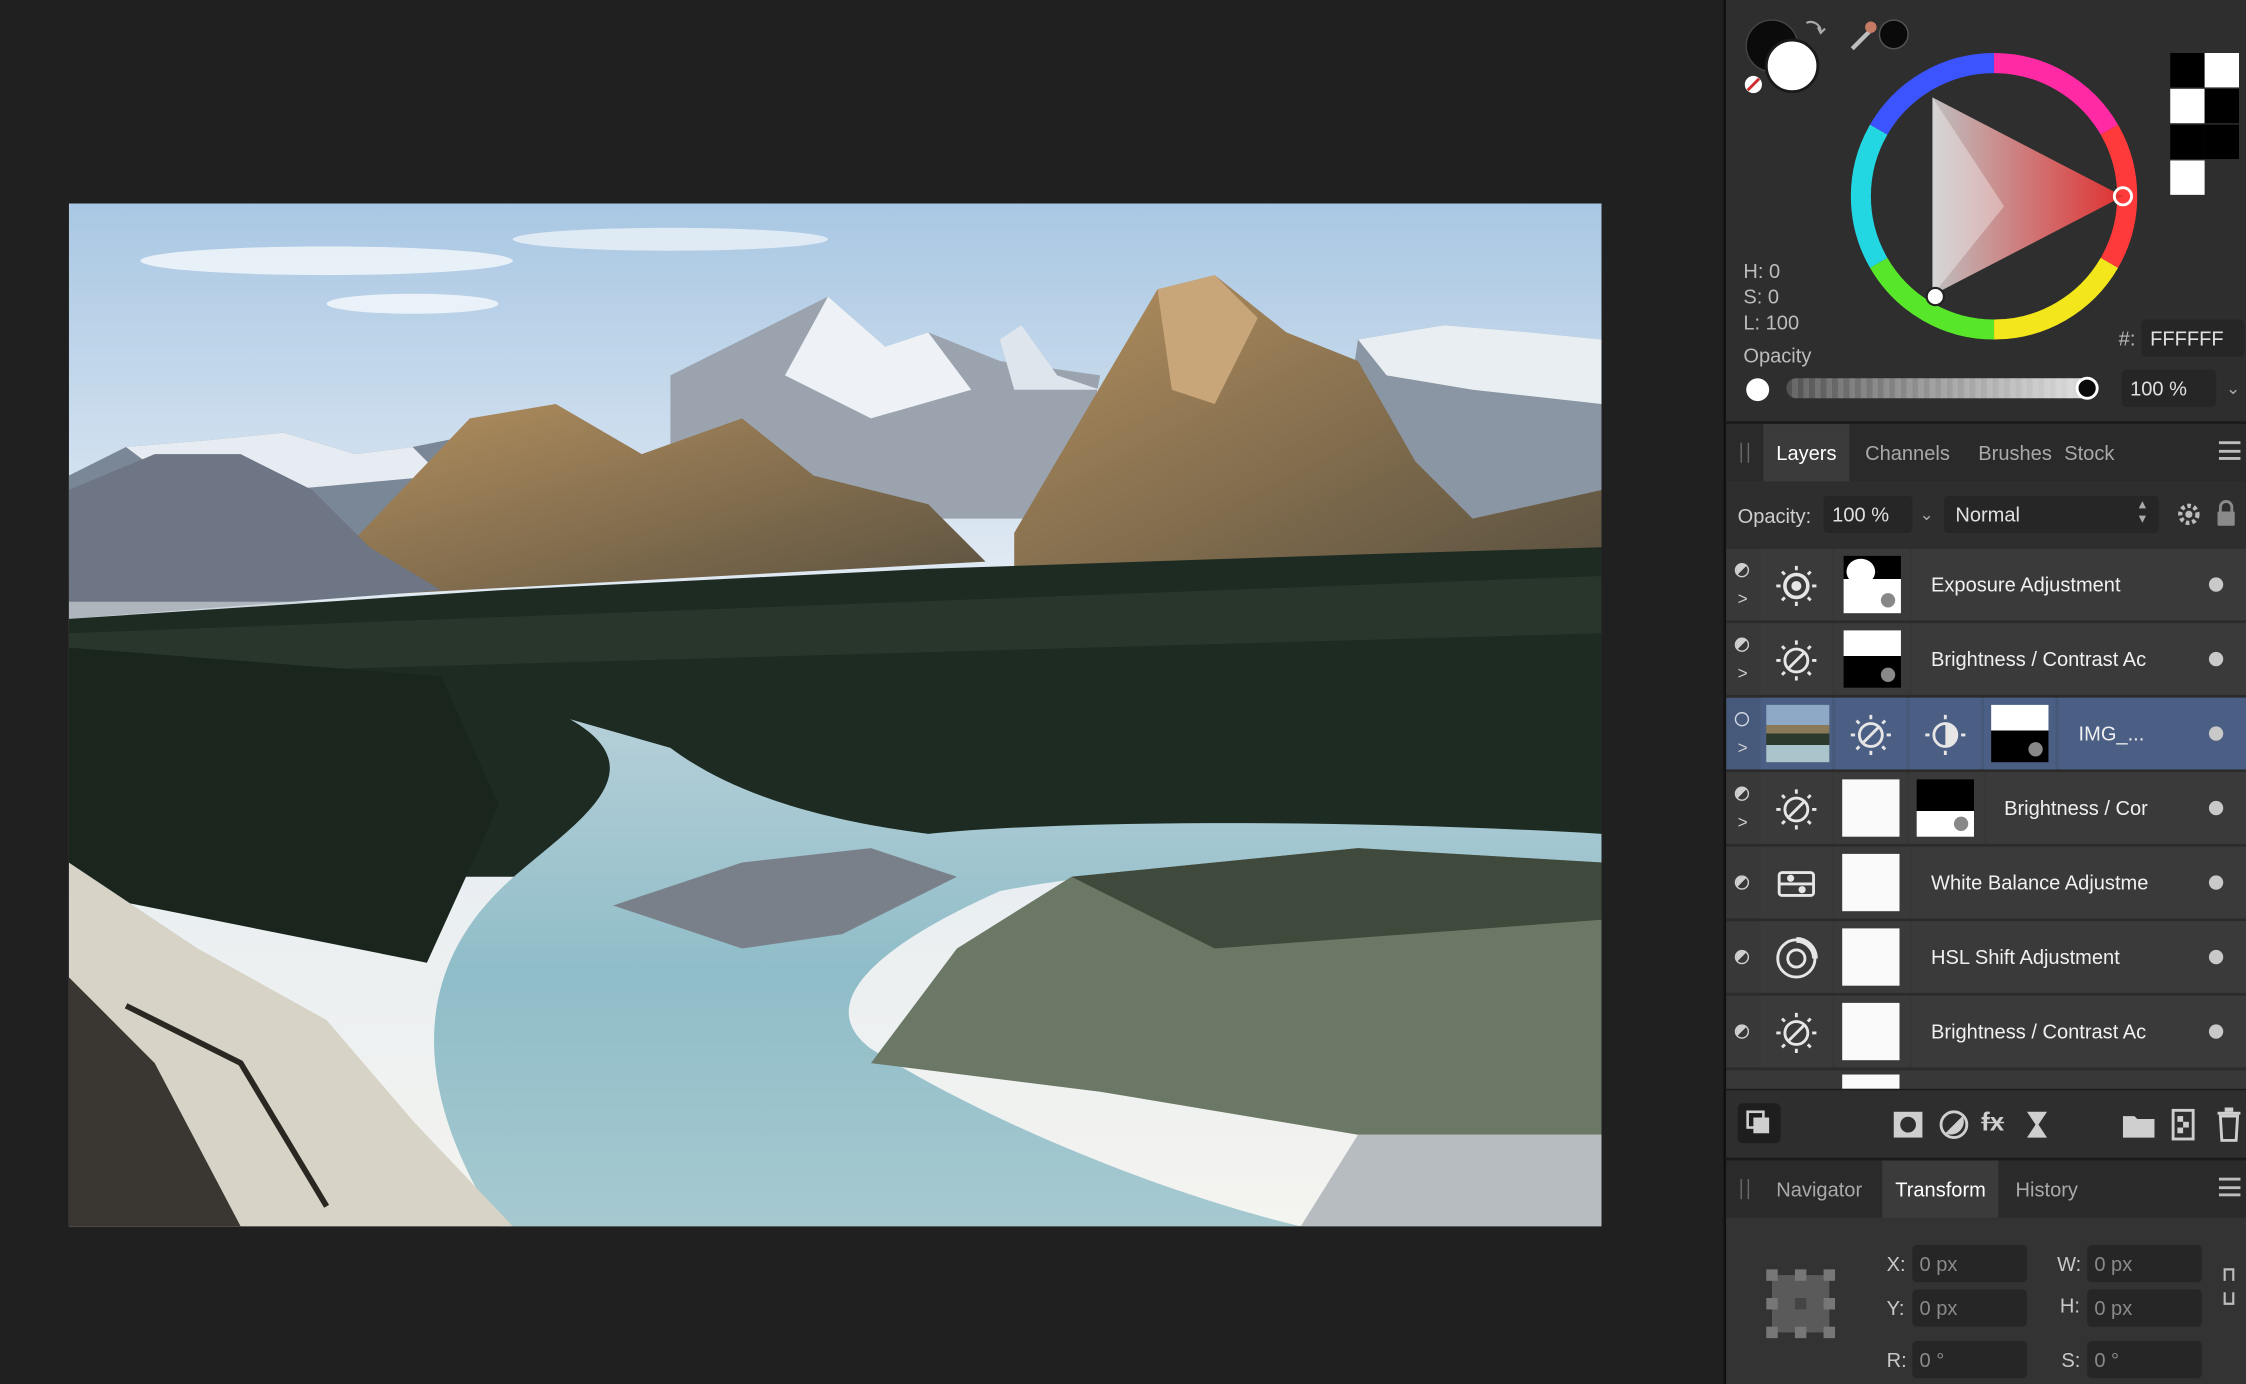  I want to click on w-field: 0 px, so click(2144, 1264).